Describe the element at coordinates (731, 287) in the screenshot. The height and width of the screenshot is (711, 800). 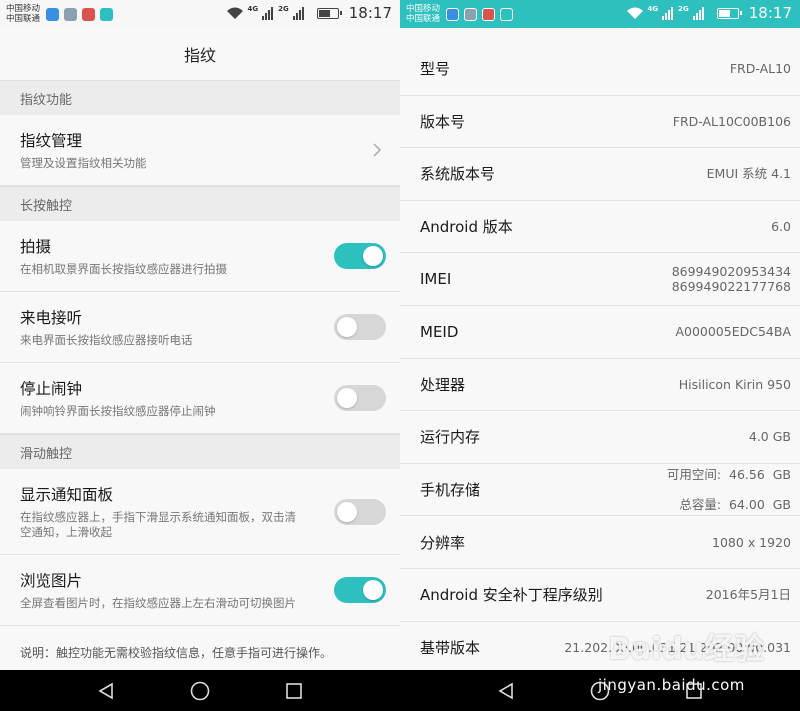
I see `imei-2: 869949022177768` at that location.